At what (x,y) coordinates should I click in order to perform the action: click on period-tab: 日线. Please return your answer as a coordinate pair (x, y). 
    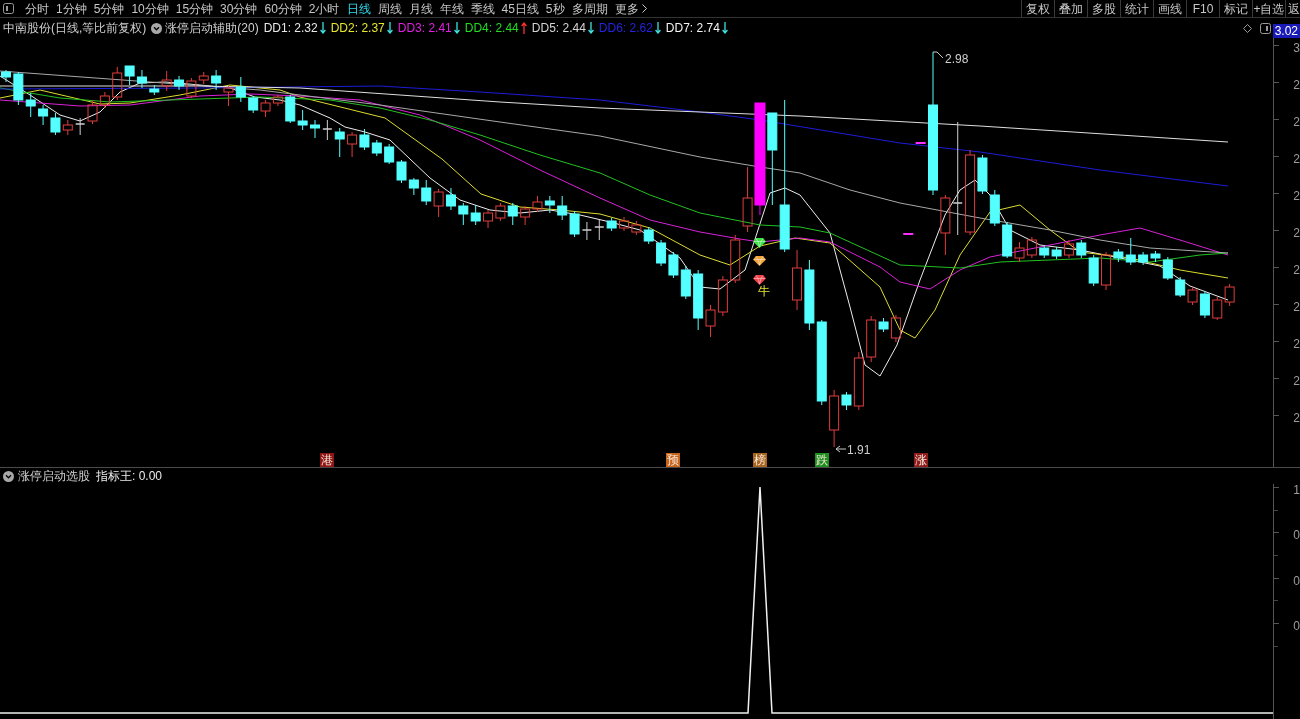
    Looking at the image, I should click on (358, 8).